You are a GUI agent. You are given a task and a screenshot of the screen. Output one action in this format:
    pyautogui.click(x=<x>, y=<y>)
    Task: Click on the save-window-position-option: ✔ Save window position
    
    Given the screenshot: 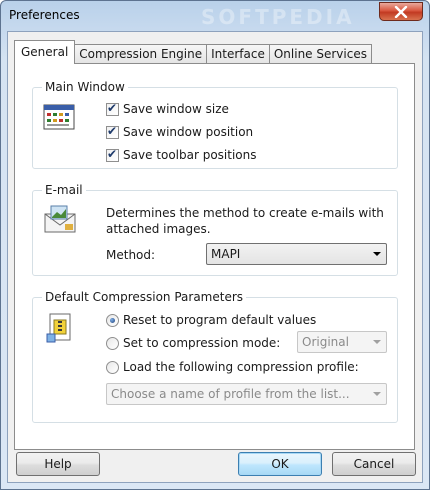 What is the action you would take?
    pyautogui.click(x=179, y=132)
    